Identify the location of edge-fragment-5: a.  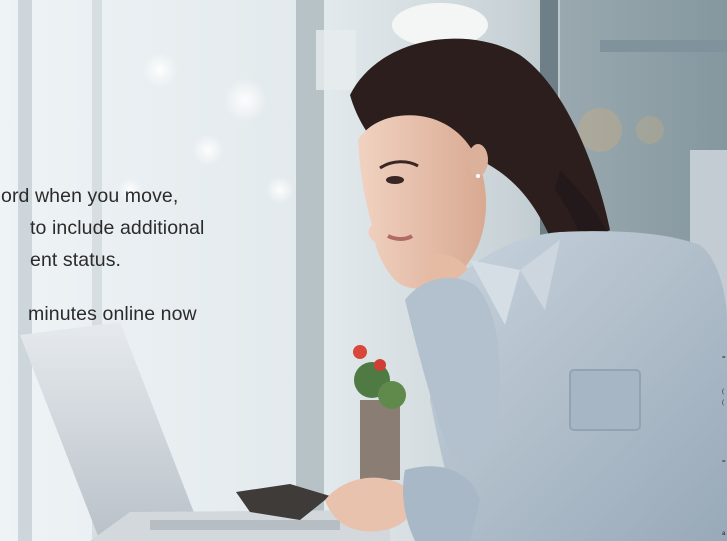
(724, 534).